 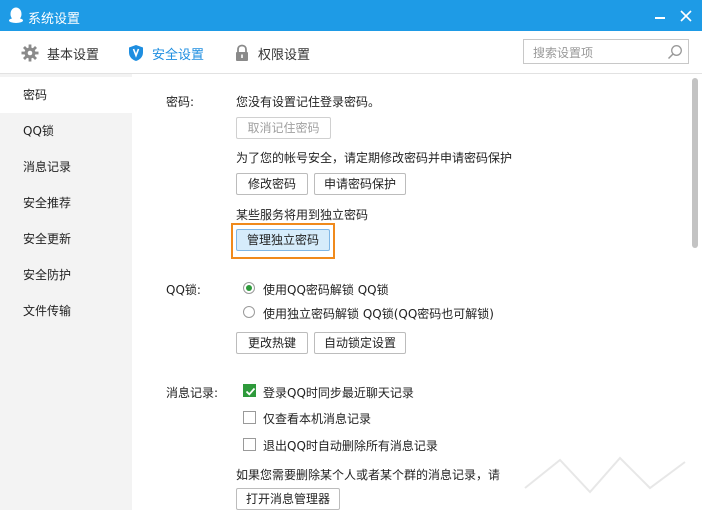 I want to click on search-icon, so click(x=674, y=52).